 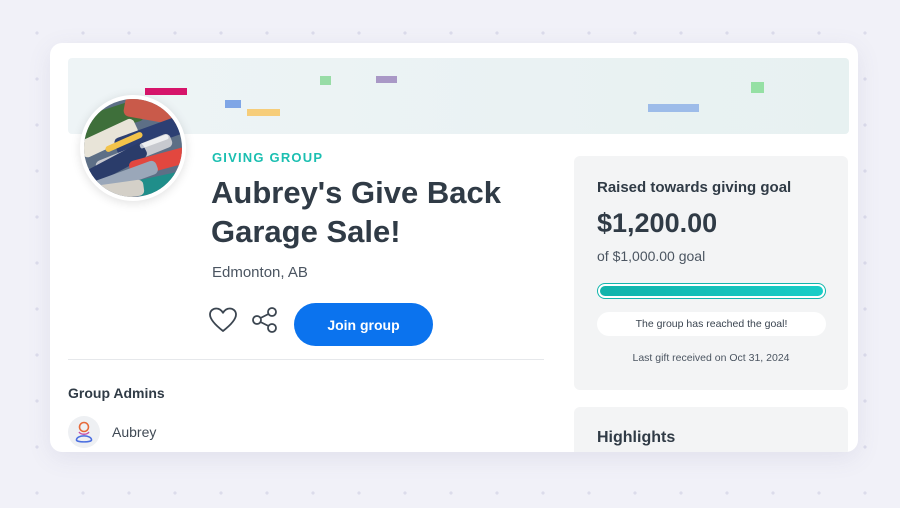 I want to click on section-divider, so click(x=306, y=359).